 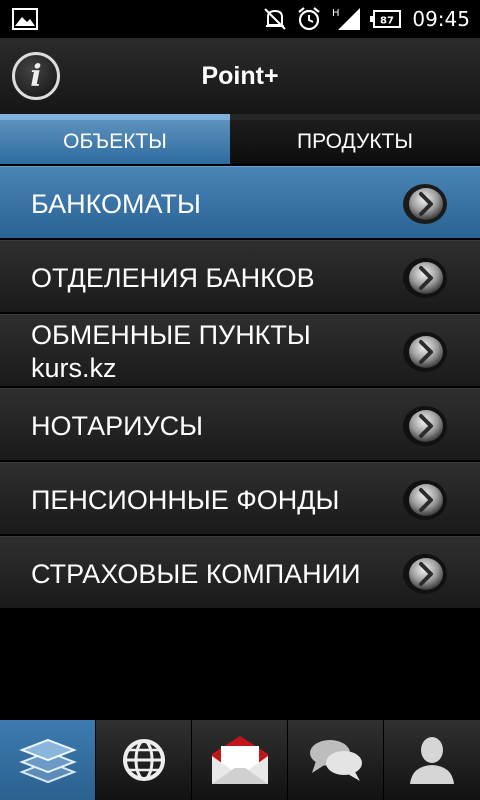 I want to click on alarm-icon, so click(x=309, y=19).